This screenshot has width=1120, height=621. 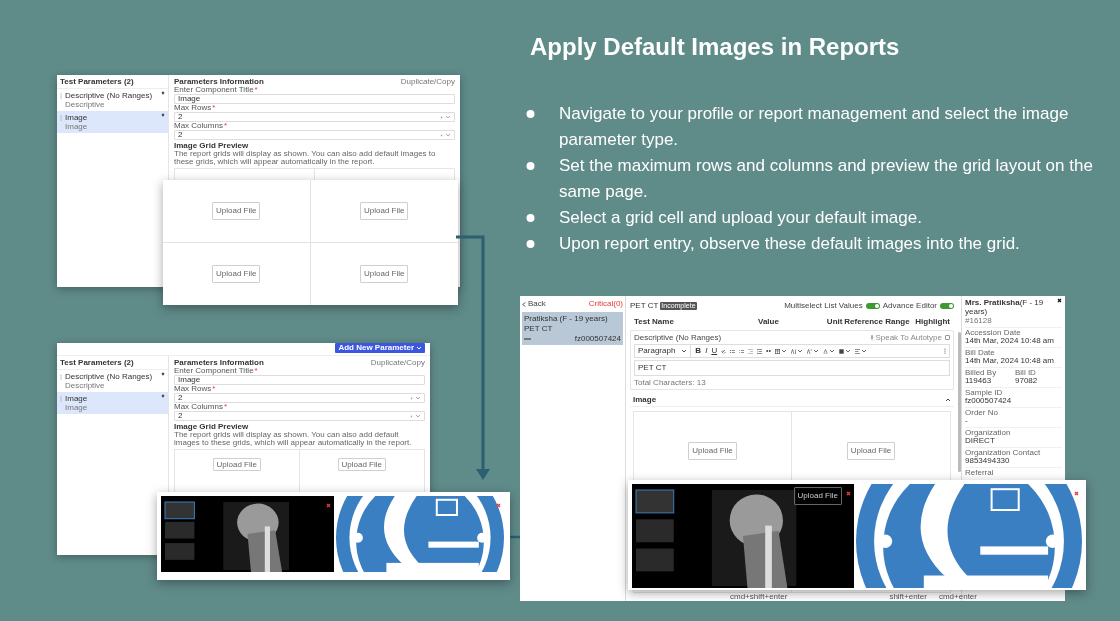 What do you see at coordinates (814, 127) in the screenshot?
I see `step-text: Navigate to your profile or report management and select the image parameter type.` at bounding box center [814, 127].